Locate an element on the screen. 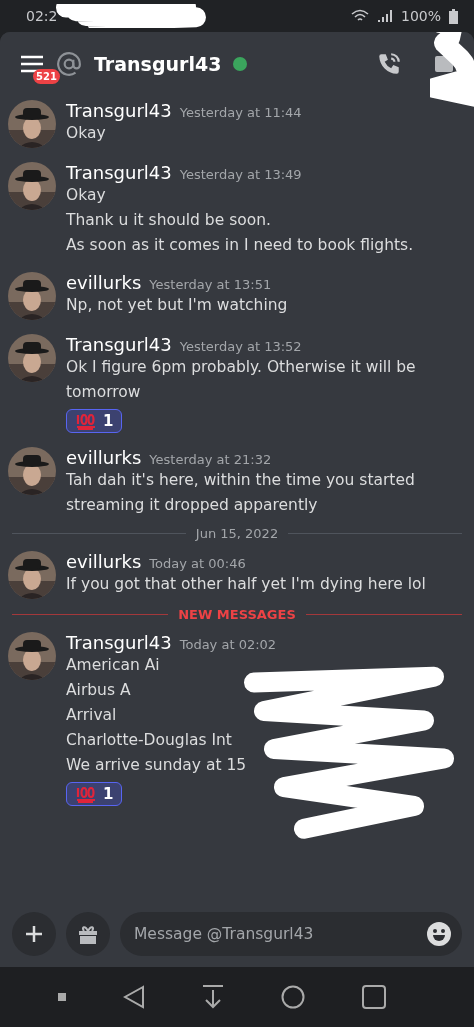 Image resolution: width=474 pixels, height=1027 pixels. message-text: Thank u it should be soon. is located at coordinates (169, 220).